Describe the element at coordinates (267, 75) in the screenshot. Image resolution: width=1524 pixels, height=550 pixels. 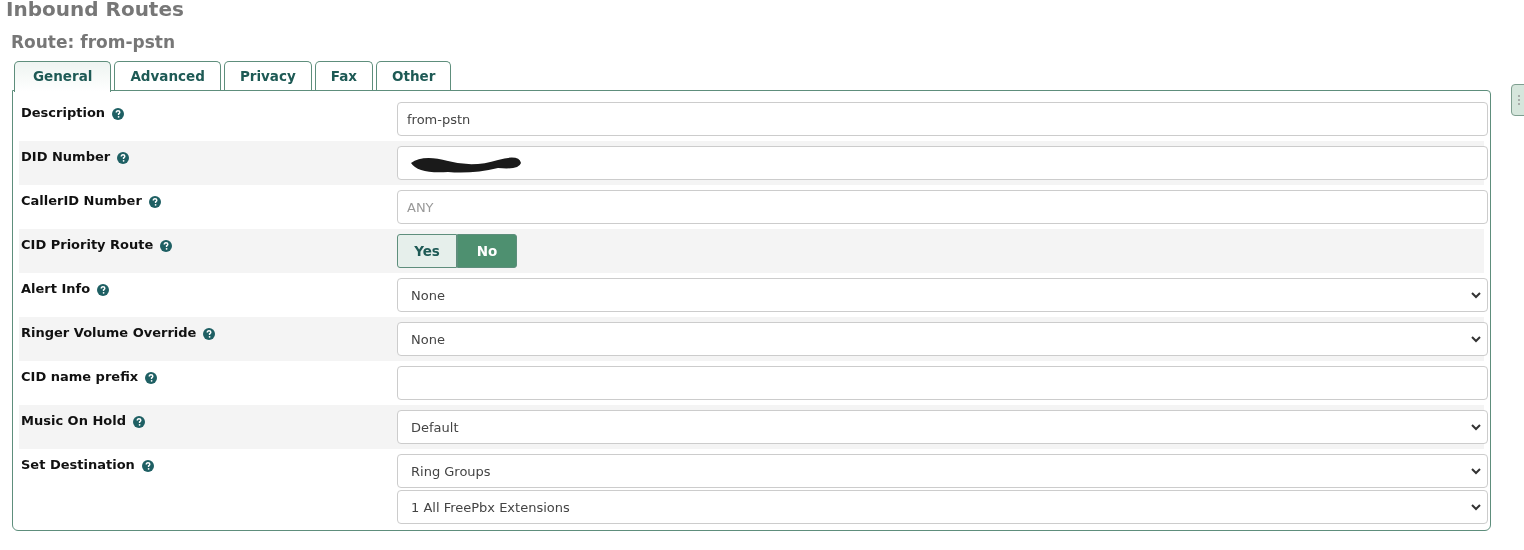
I see `tab: Privacy` at that location.